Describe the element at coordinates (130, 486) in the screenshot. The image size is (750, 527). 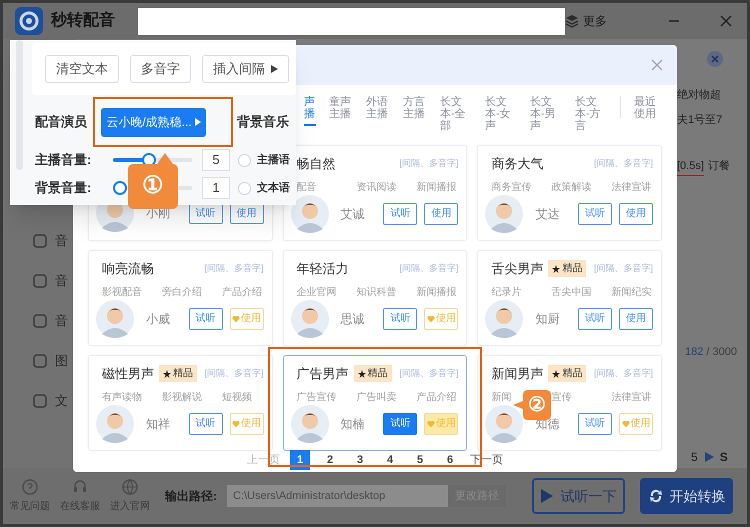
I see `globe-icon` at that location.